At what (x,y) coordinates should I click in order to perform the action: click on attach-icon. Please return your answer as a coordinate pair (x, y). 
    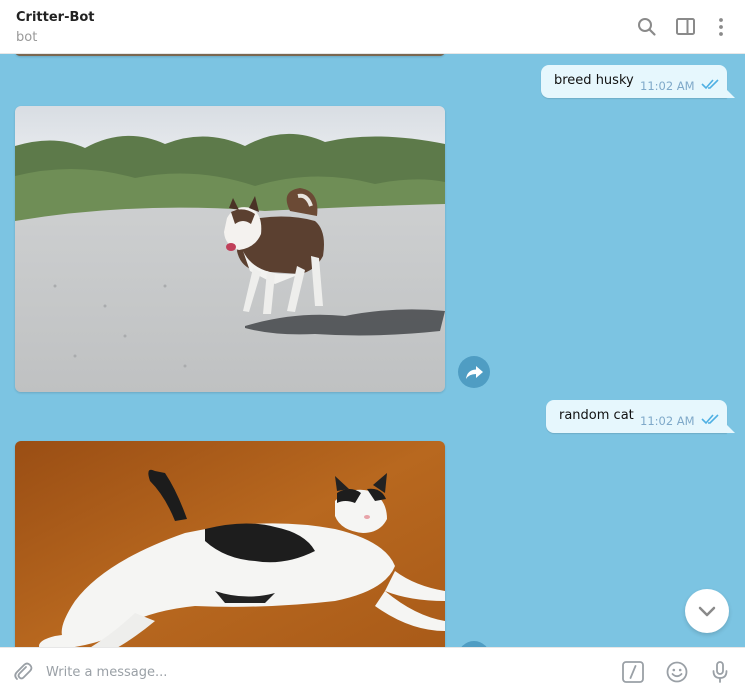
    Looking at the image, I should click on (23, 672).